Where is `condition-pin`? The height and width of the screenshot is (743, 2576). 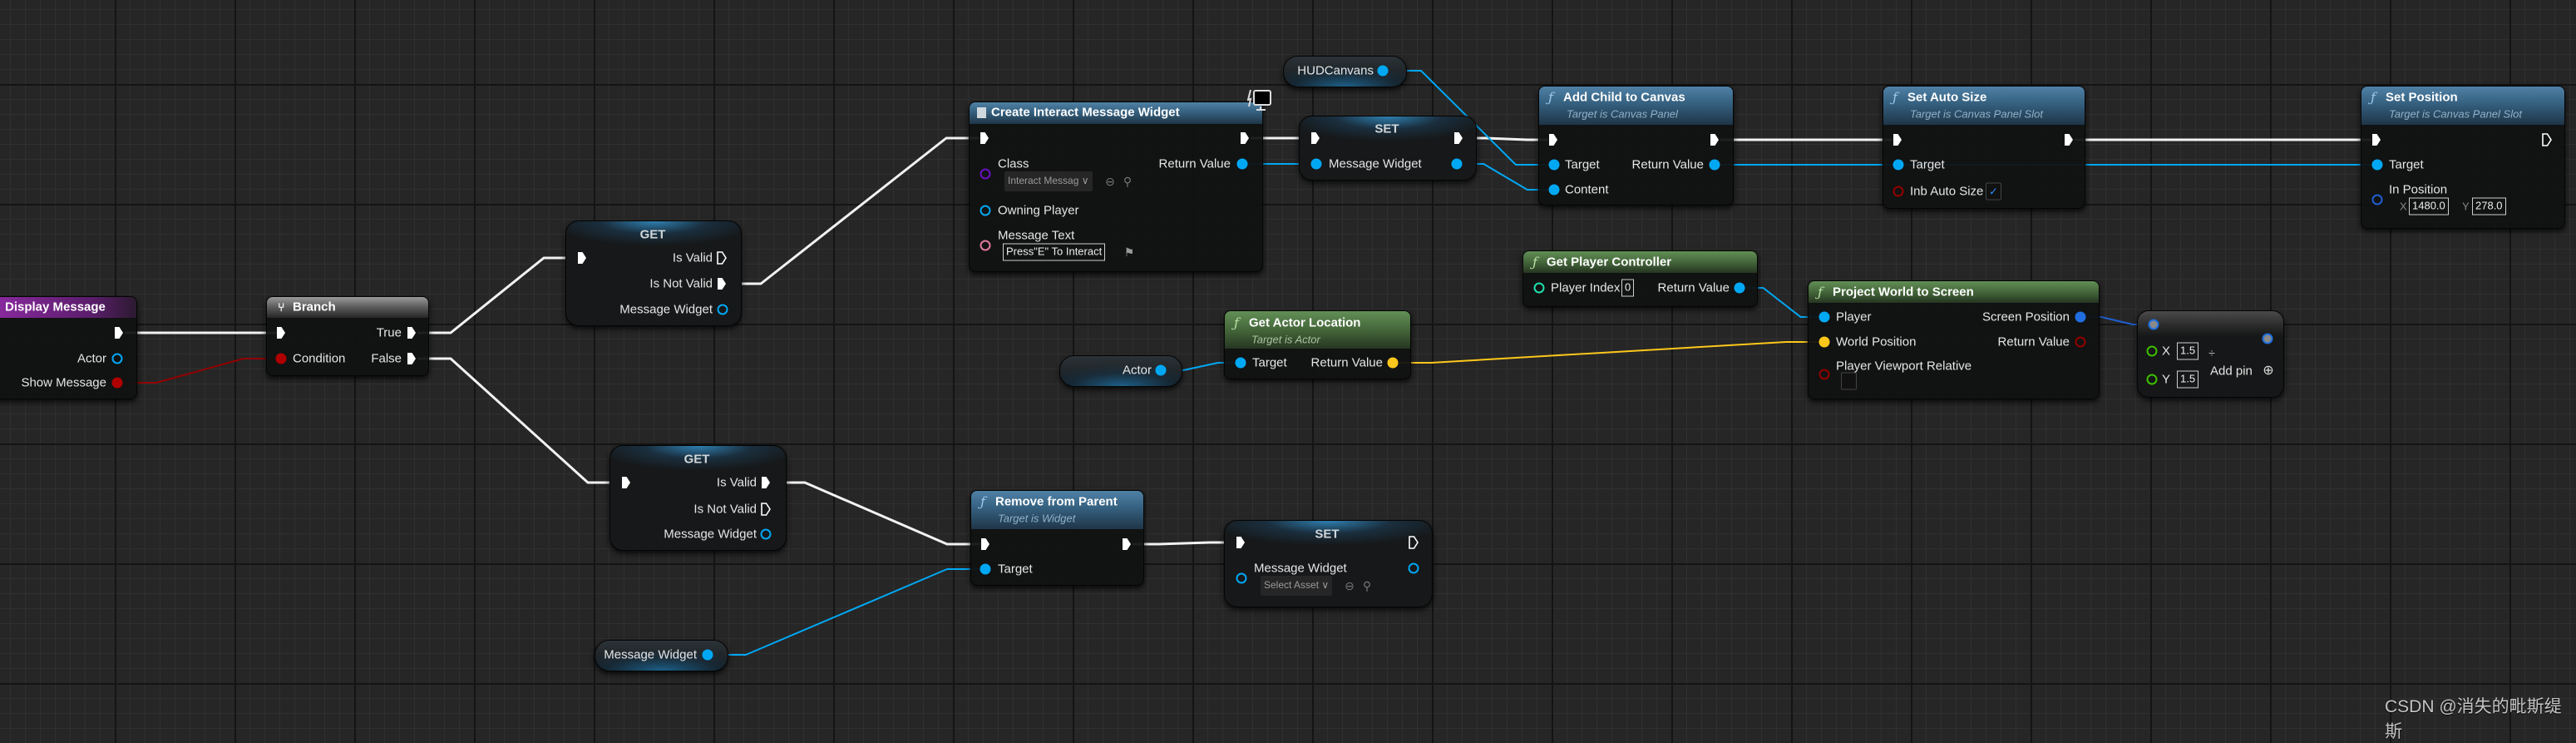 condition-pin is located at coordinates (281, 358).